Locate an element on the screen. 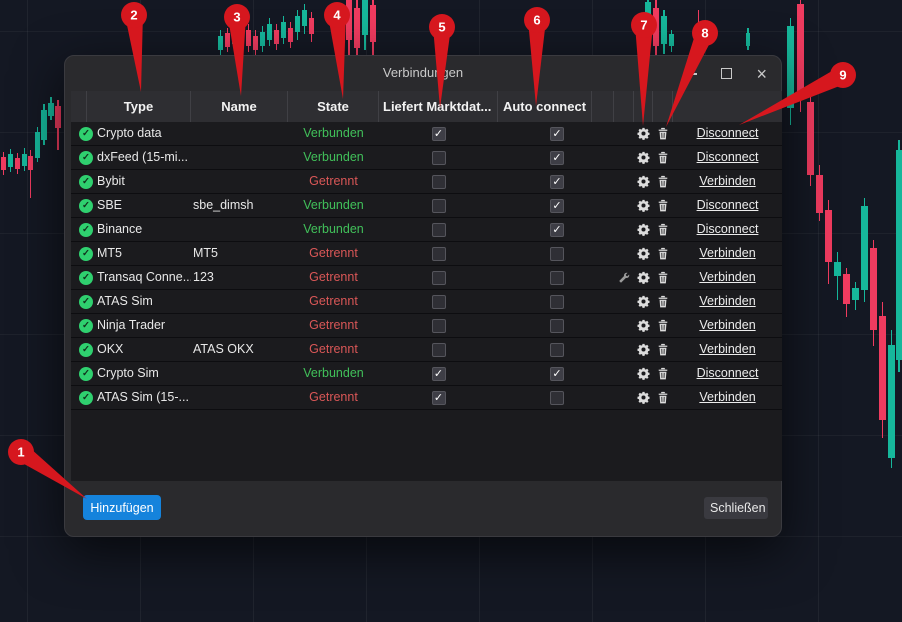 The image size is (902, 622). close-dialog-button: Schließen is located at coordinates (736, 508).